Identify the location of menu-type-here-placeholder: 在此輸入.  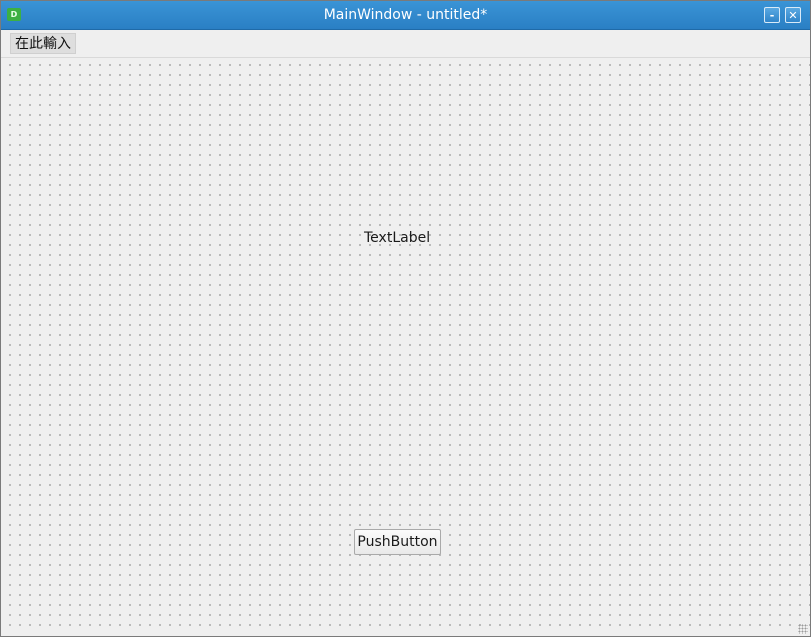
(43, 43).